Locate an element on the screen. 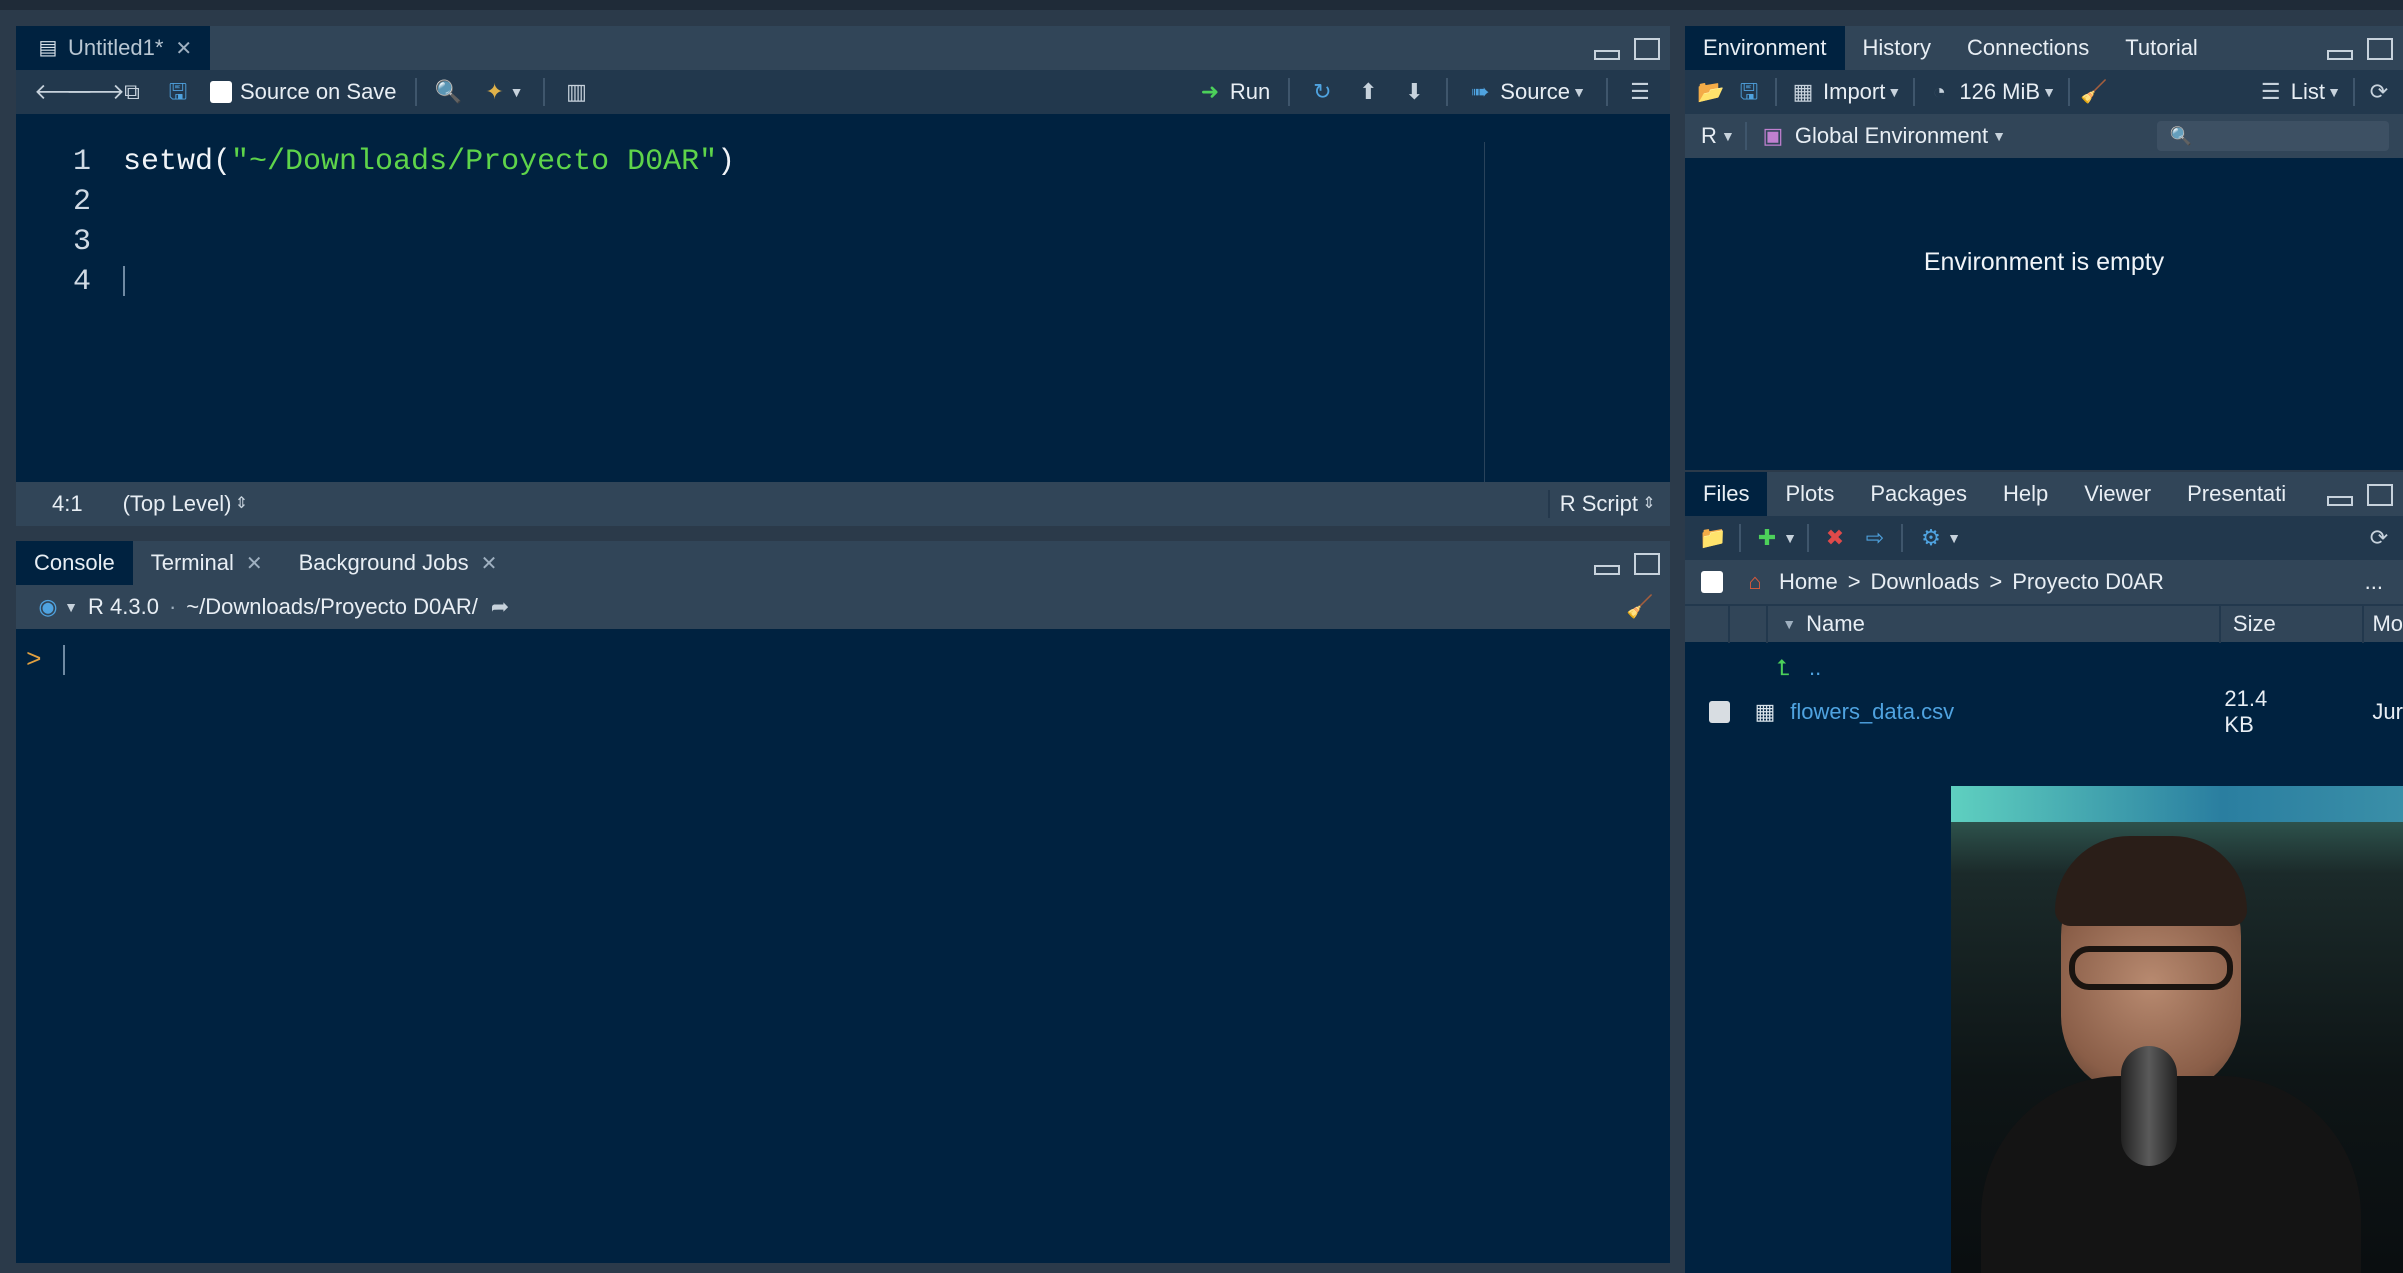  code-tools-button: ✦ ▼ is located at coordinates (503, 92).